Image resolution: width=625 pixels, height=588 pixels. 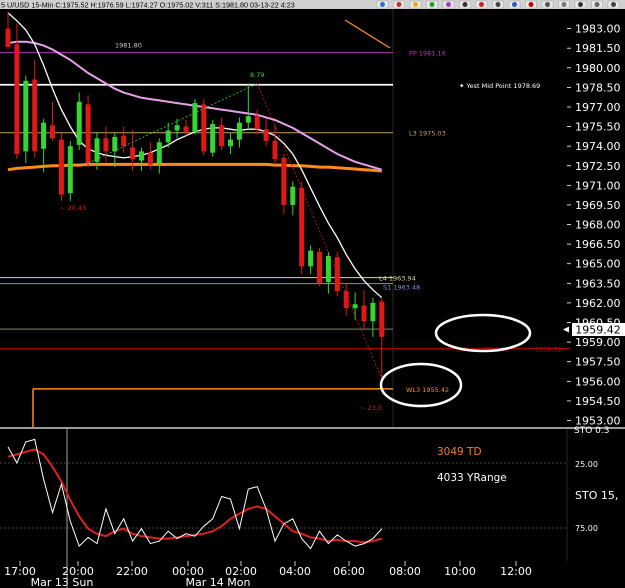 What do you see at coordinates (295, 571) in the screenshot?
I see `x-tick-label: 04:00` at bounding box center [295, 571].